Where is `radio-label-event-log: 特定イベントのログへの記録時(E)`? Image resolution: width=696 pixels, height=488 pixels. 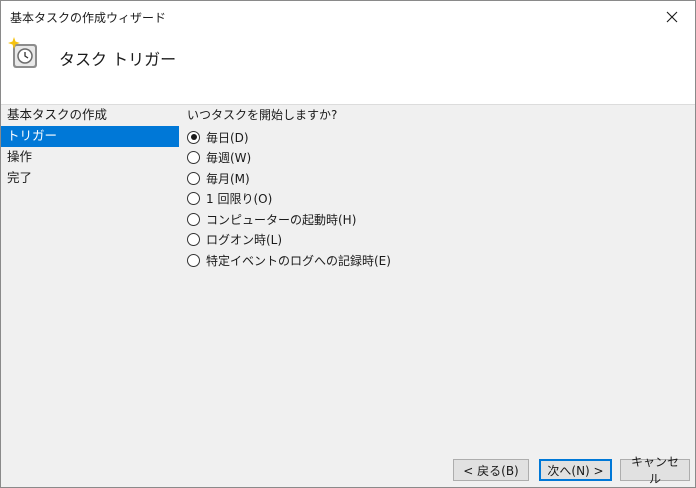
radio-label-event-log: 特定イベントのログへの記録時(E) is located at coordinates (298, 260).